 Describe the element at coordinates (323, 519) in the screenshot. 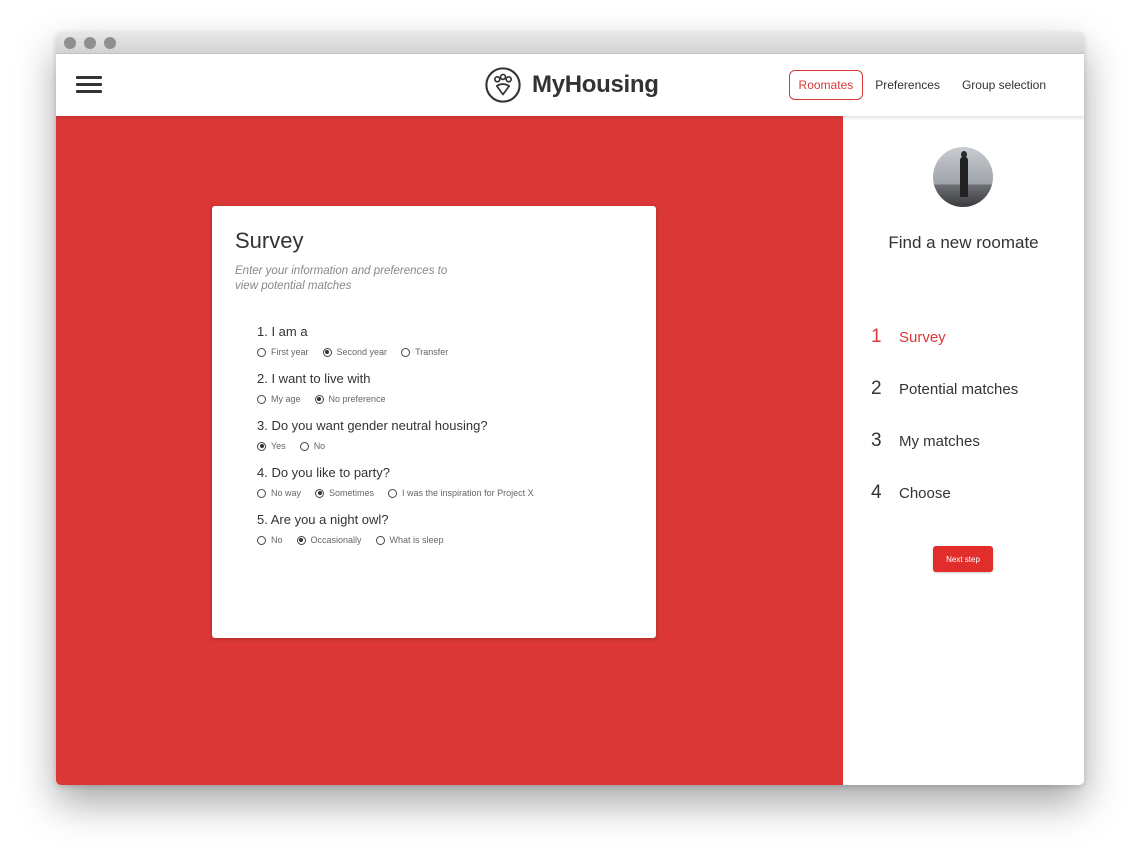

I see `question-label: 5. Are you a night owl?` at that location.